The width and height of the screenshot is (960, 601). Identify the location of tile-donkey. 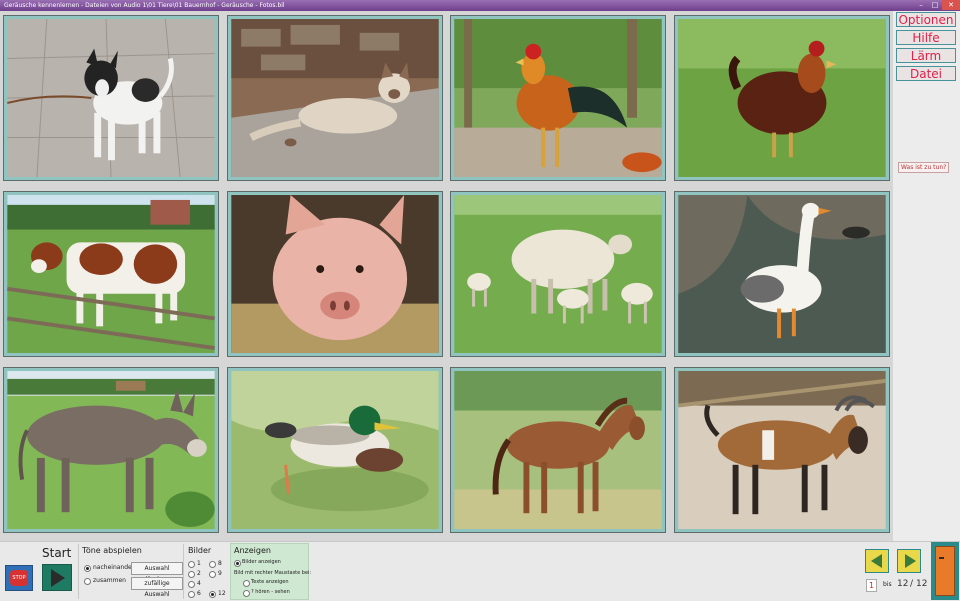
(111, 450).